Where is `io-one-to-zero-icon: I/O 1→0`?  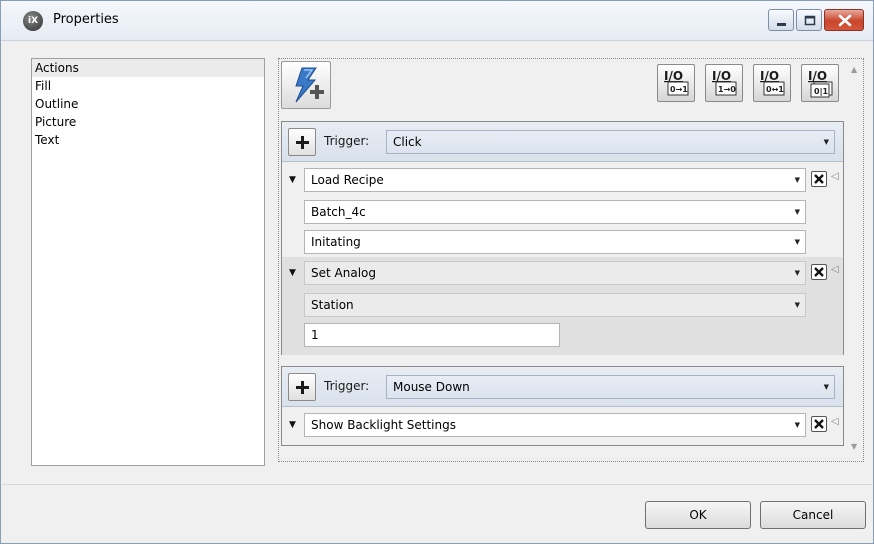 io-one-to-zero-icon: I/O 1→0 is located at coordinates (724, 82).